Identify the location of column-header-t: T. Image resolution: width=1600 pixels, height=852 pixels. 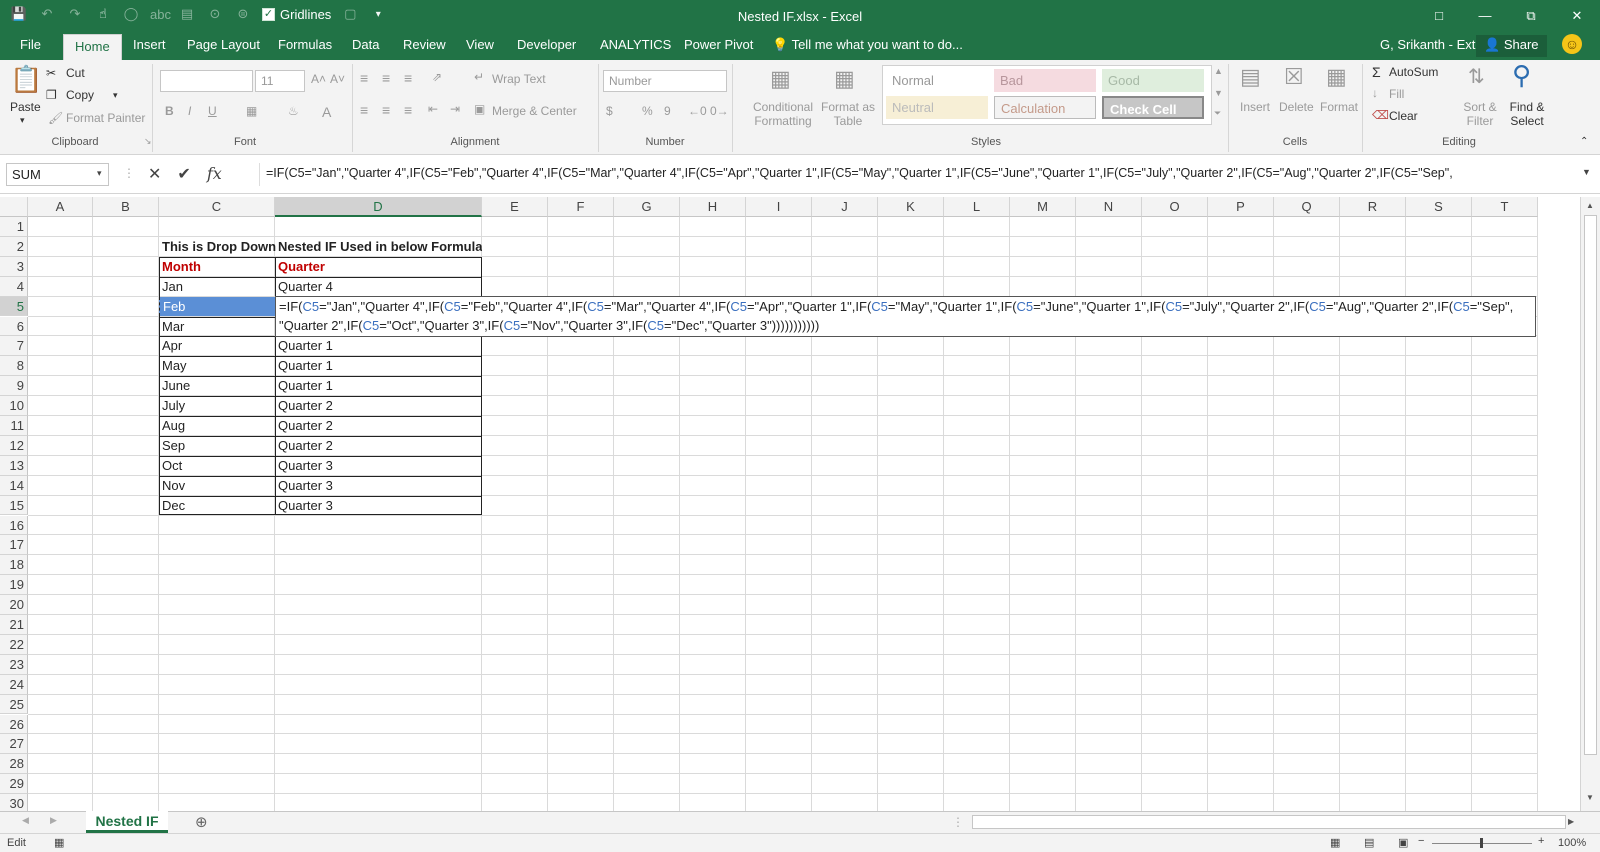
(1505, 207).